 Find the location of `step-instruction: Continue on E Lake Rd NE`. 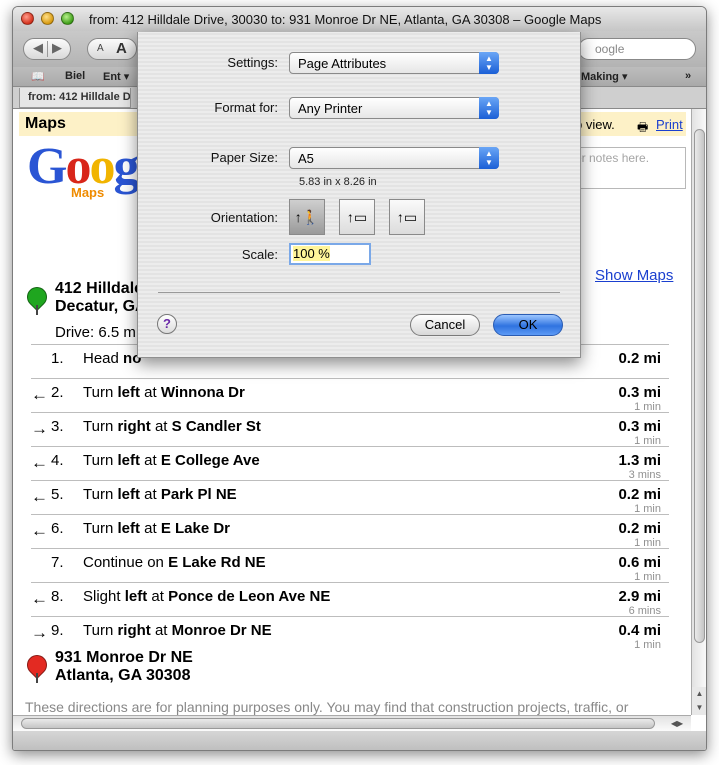

step-instruction: Continue on E Lake Rd NE is located at coordinates (174, 562).